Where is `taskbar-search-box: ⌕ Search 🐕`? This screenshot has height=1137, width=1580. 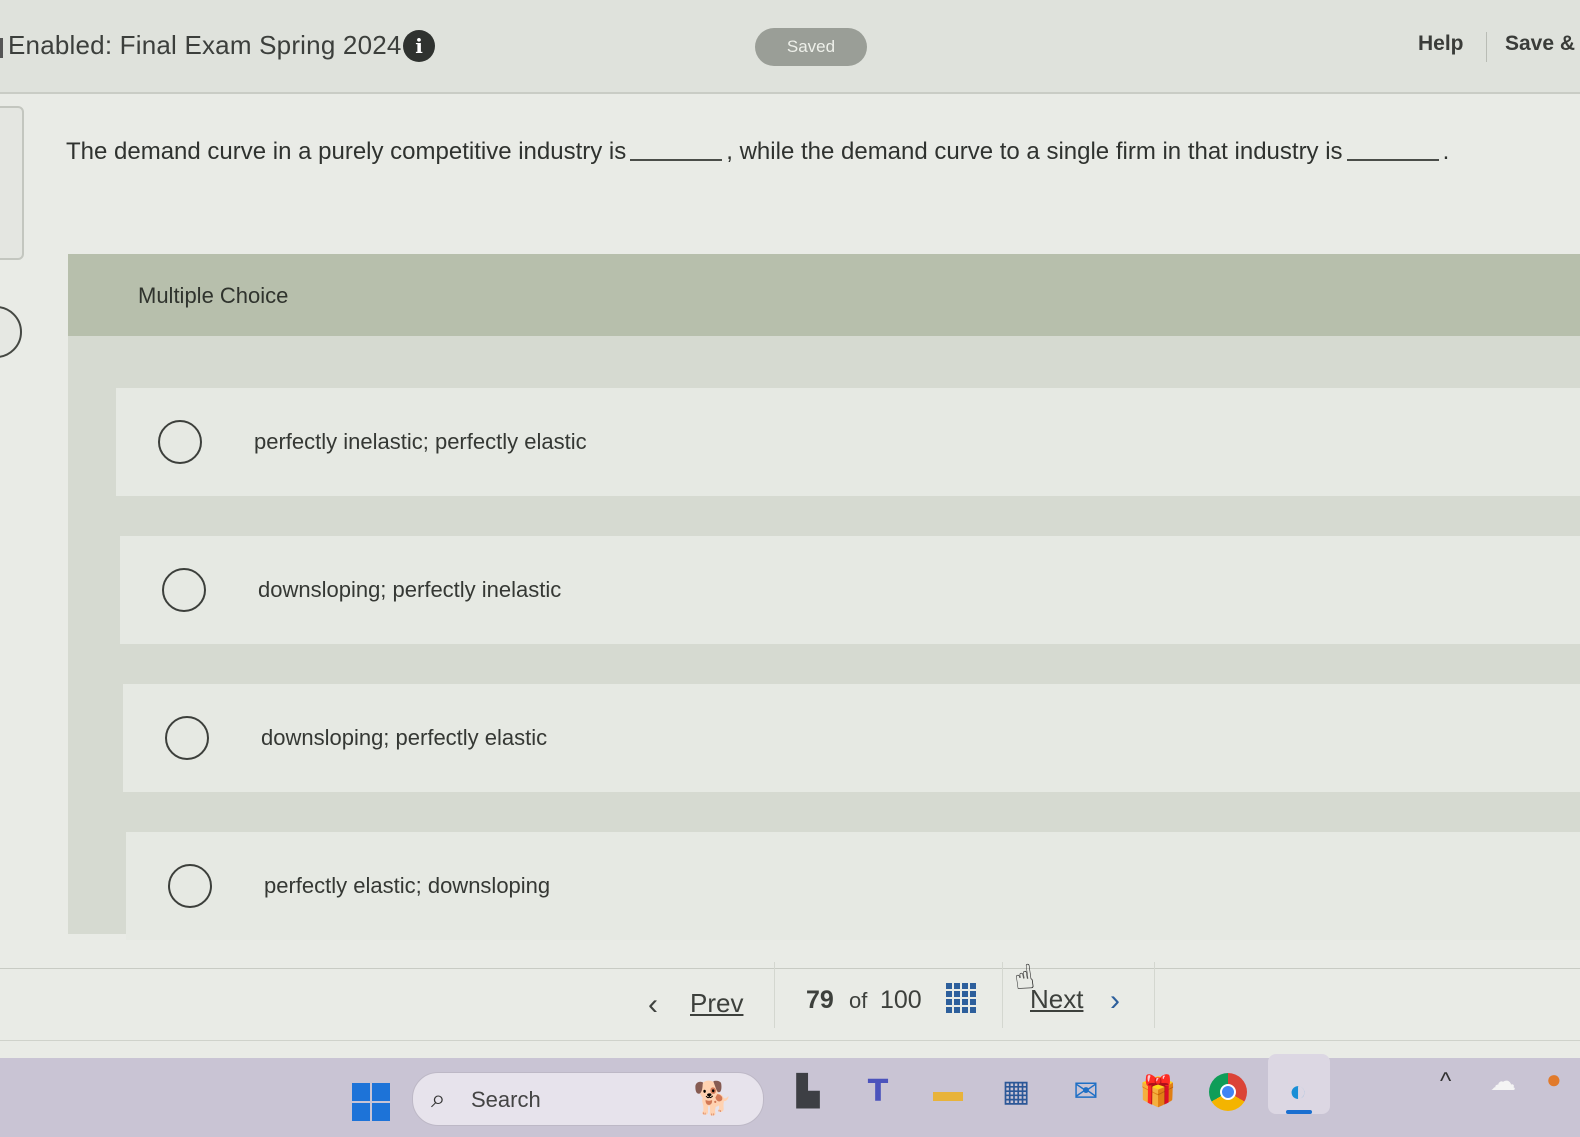
taskbar-search-box: ⌕ Search 🐕 is located at coordinates (588, 1099).